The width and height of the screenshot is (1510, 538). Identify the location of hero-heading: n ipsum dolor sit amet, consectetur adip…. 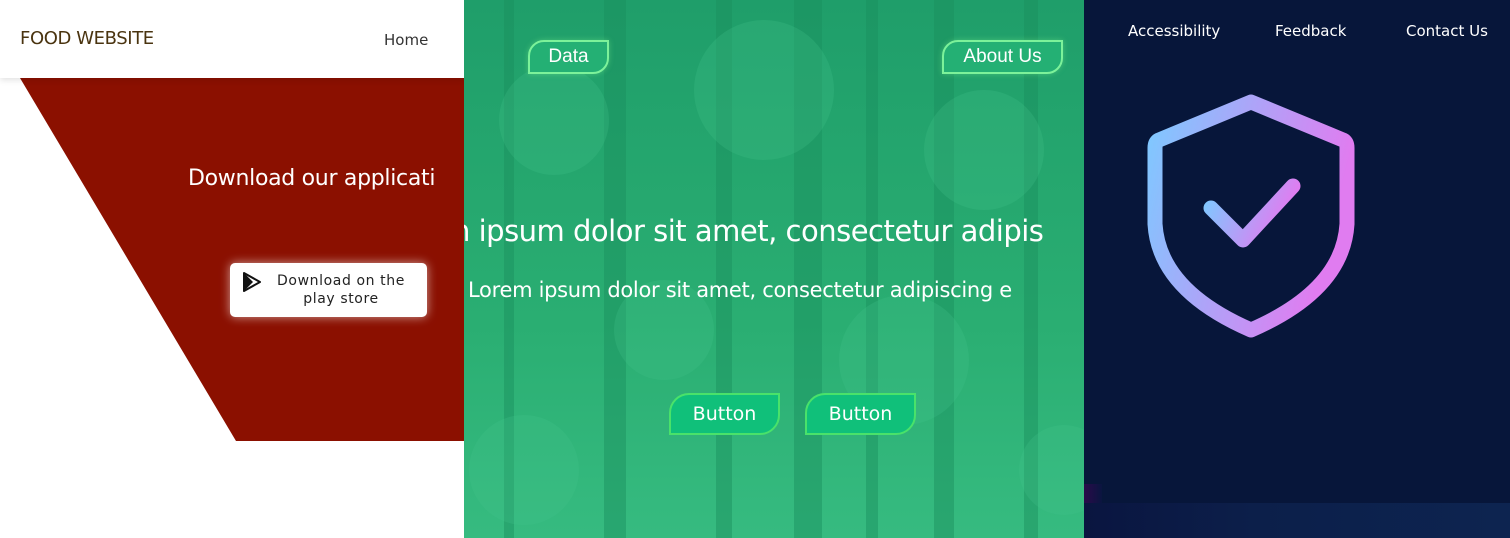
(754, 231).